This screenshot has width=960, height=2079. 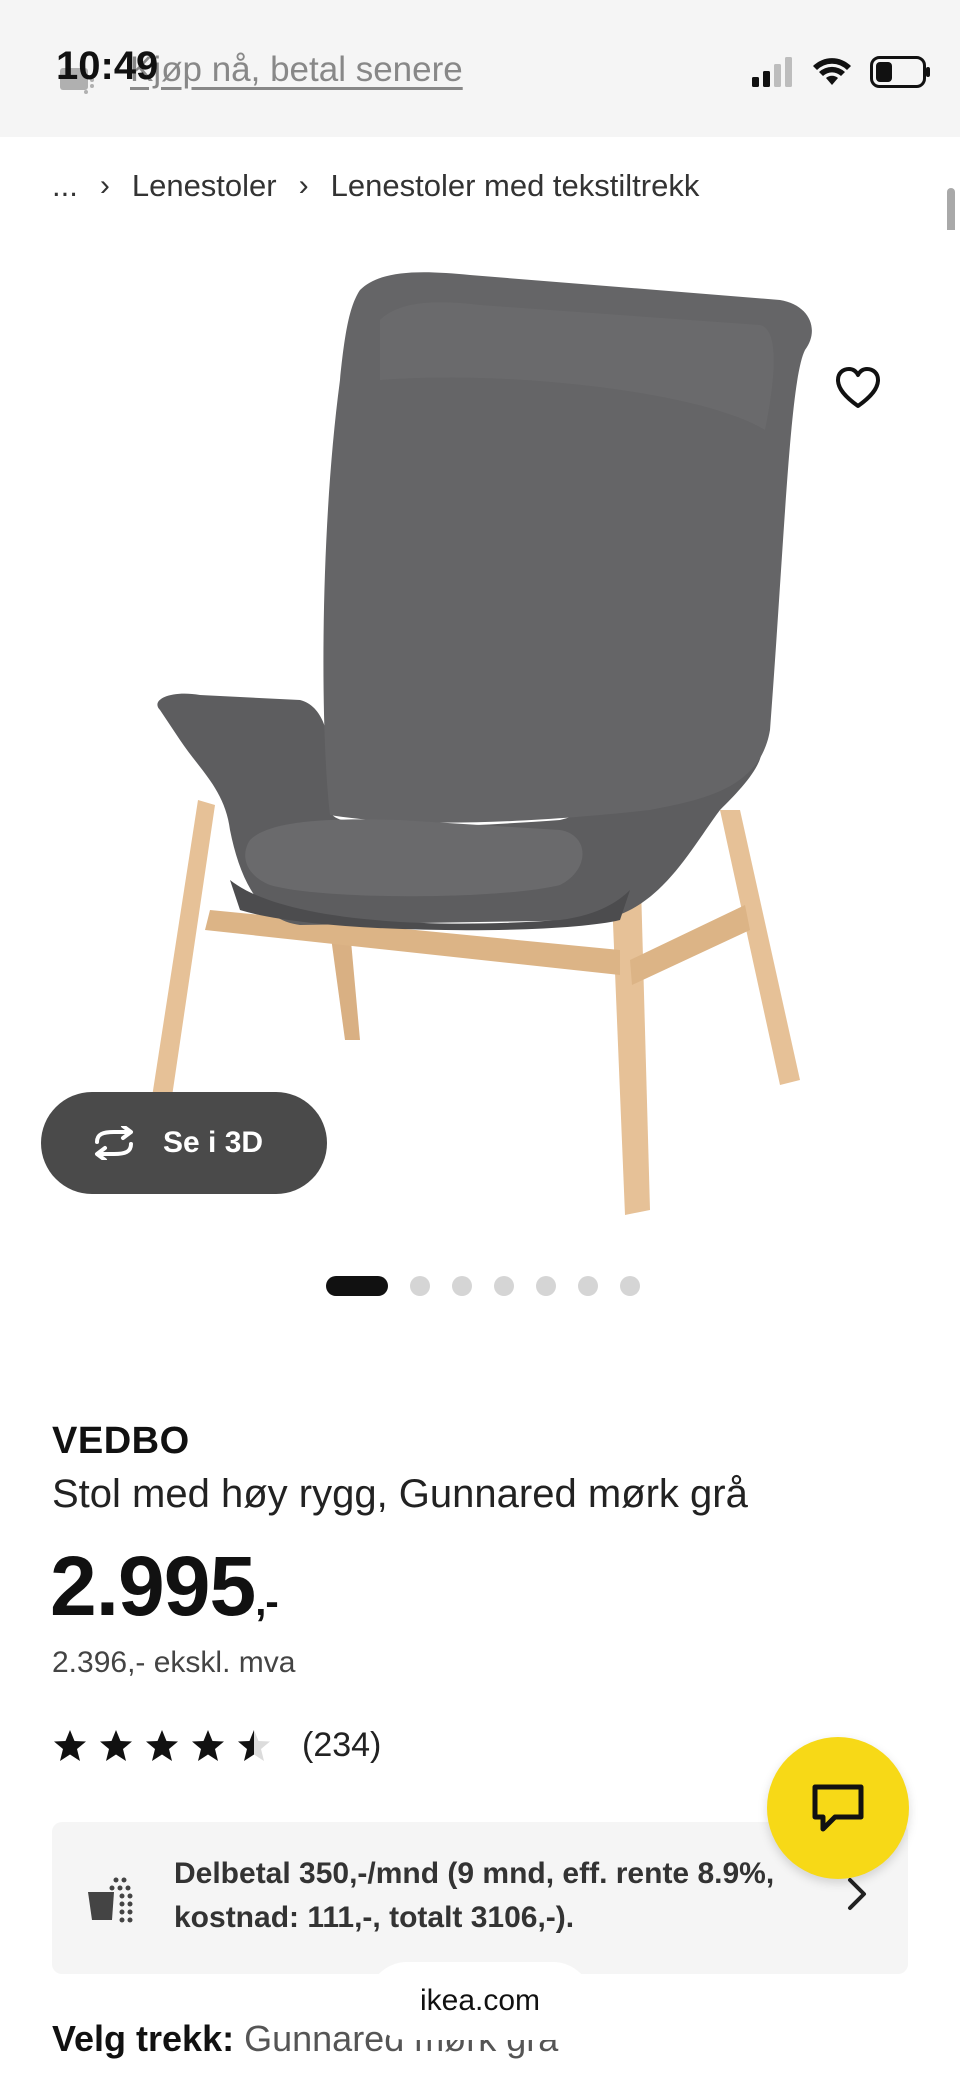 I want to click on review-count: (234), so click(x=341, y=1745).